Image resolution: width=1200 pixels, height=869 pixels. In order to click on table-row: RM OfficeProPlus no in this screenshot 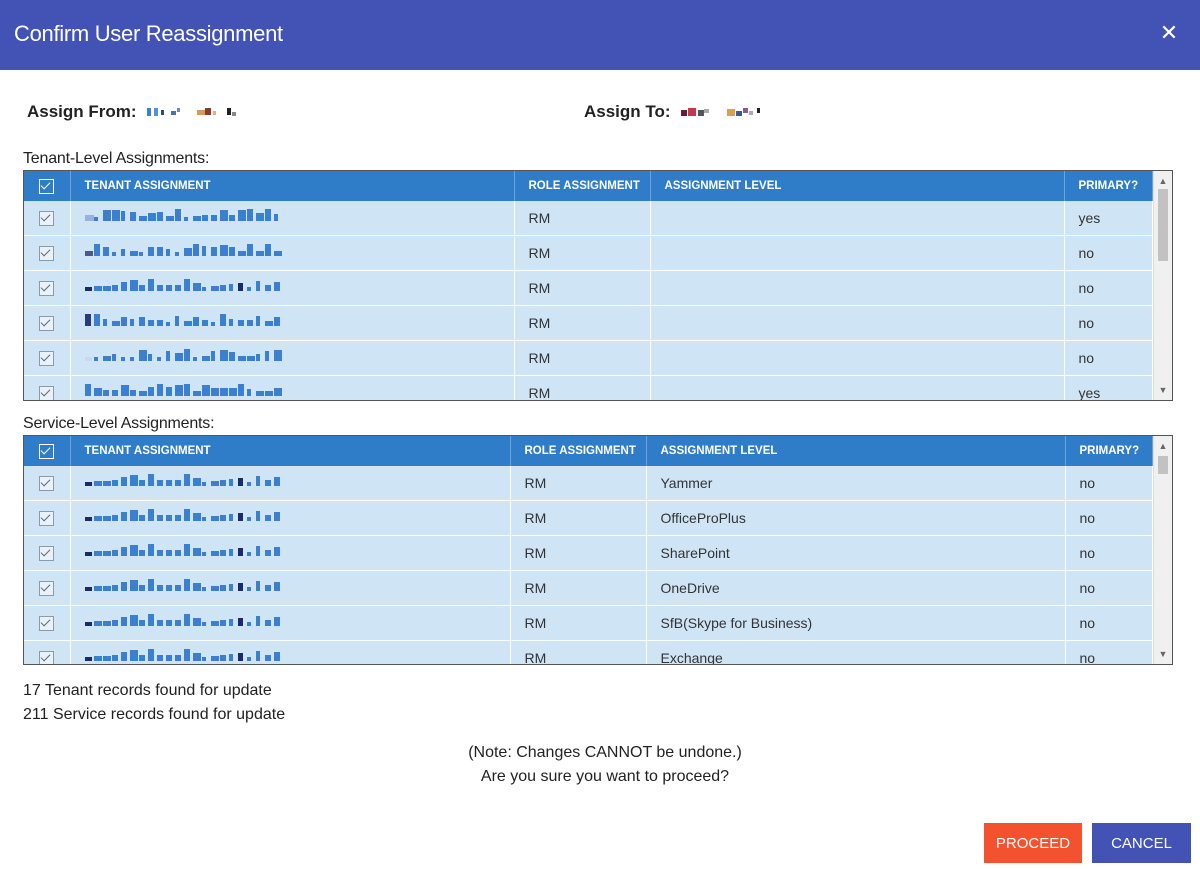, I will do `click(588, 518)`.